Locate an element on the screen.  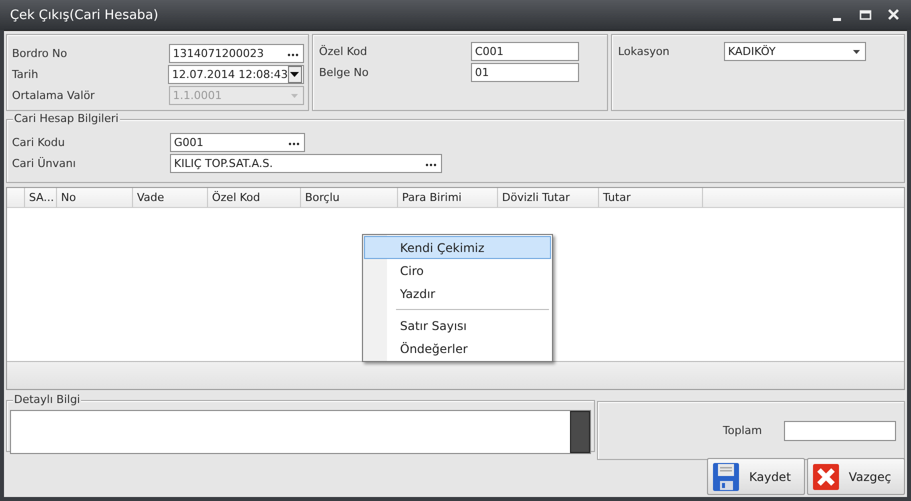
dropdown-button is located at coordinates (295, 74).